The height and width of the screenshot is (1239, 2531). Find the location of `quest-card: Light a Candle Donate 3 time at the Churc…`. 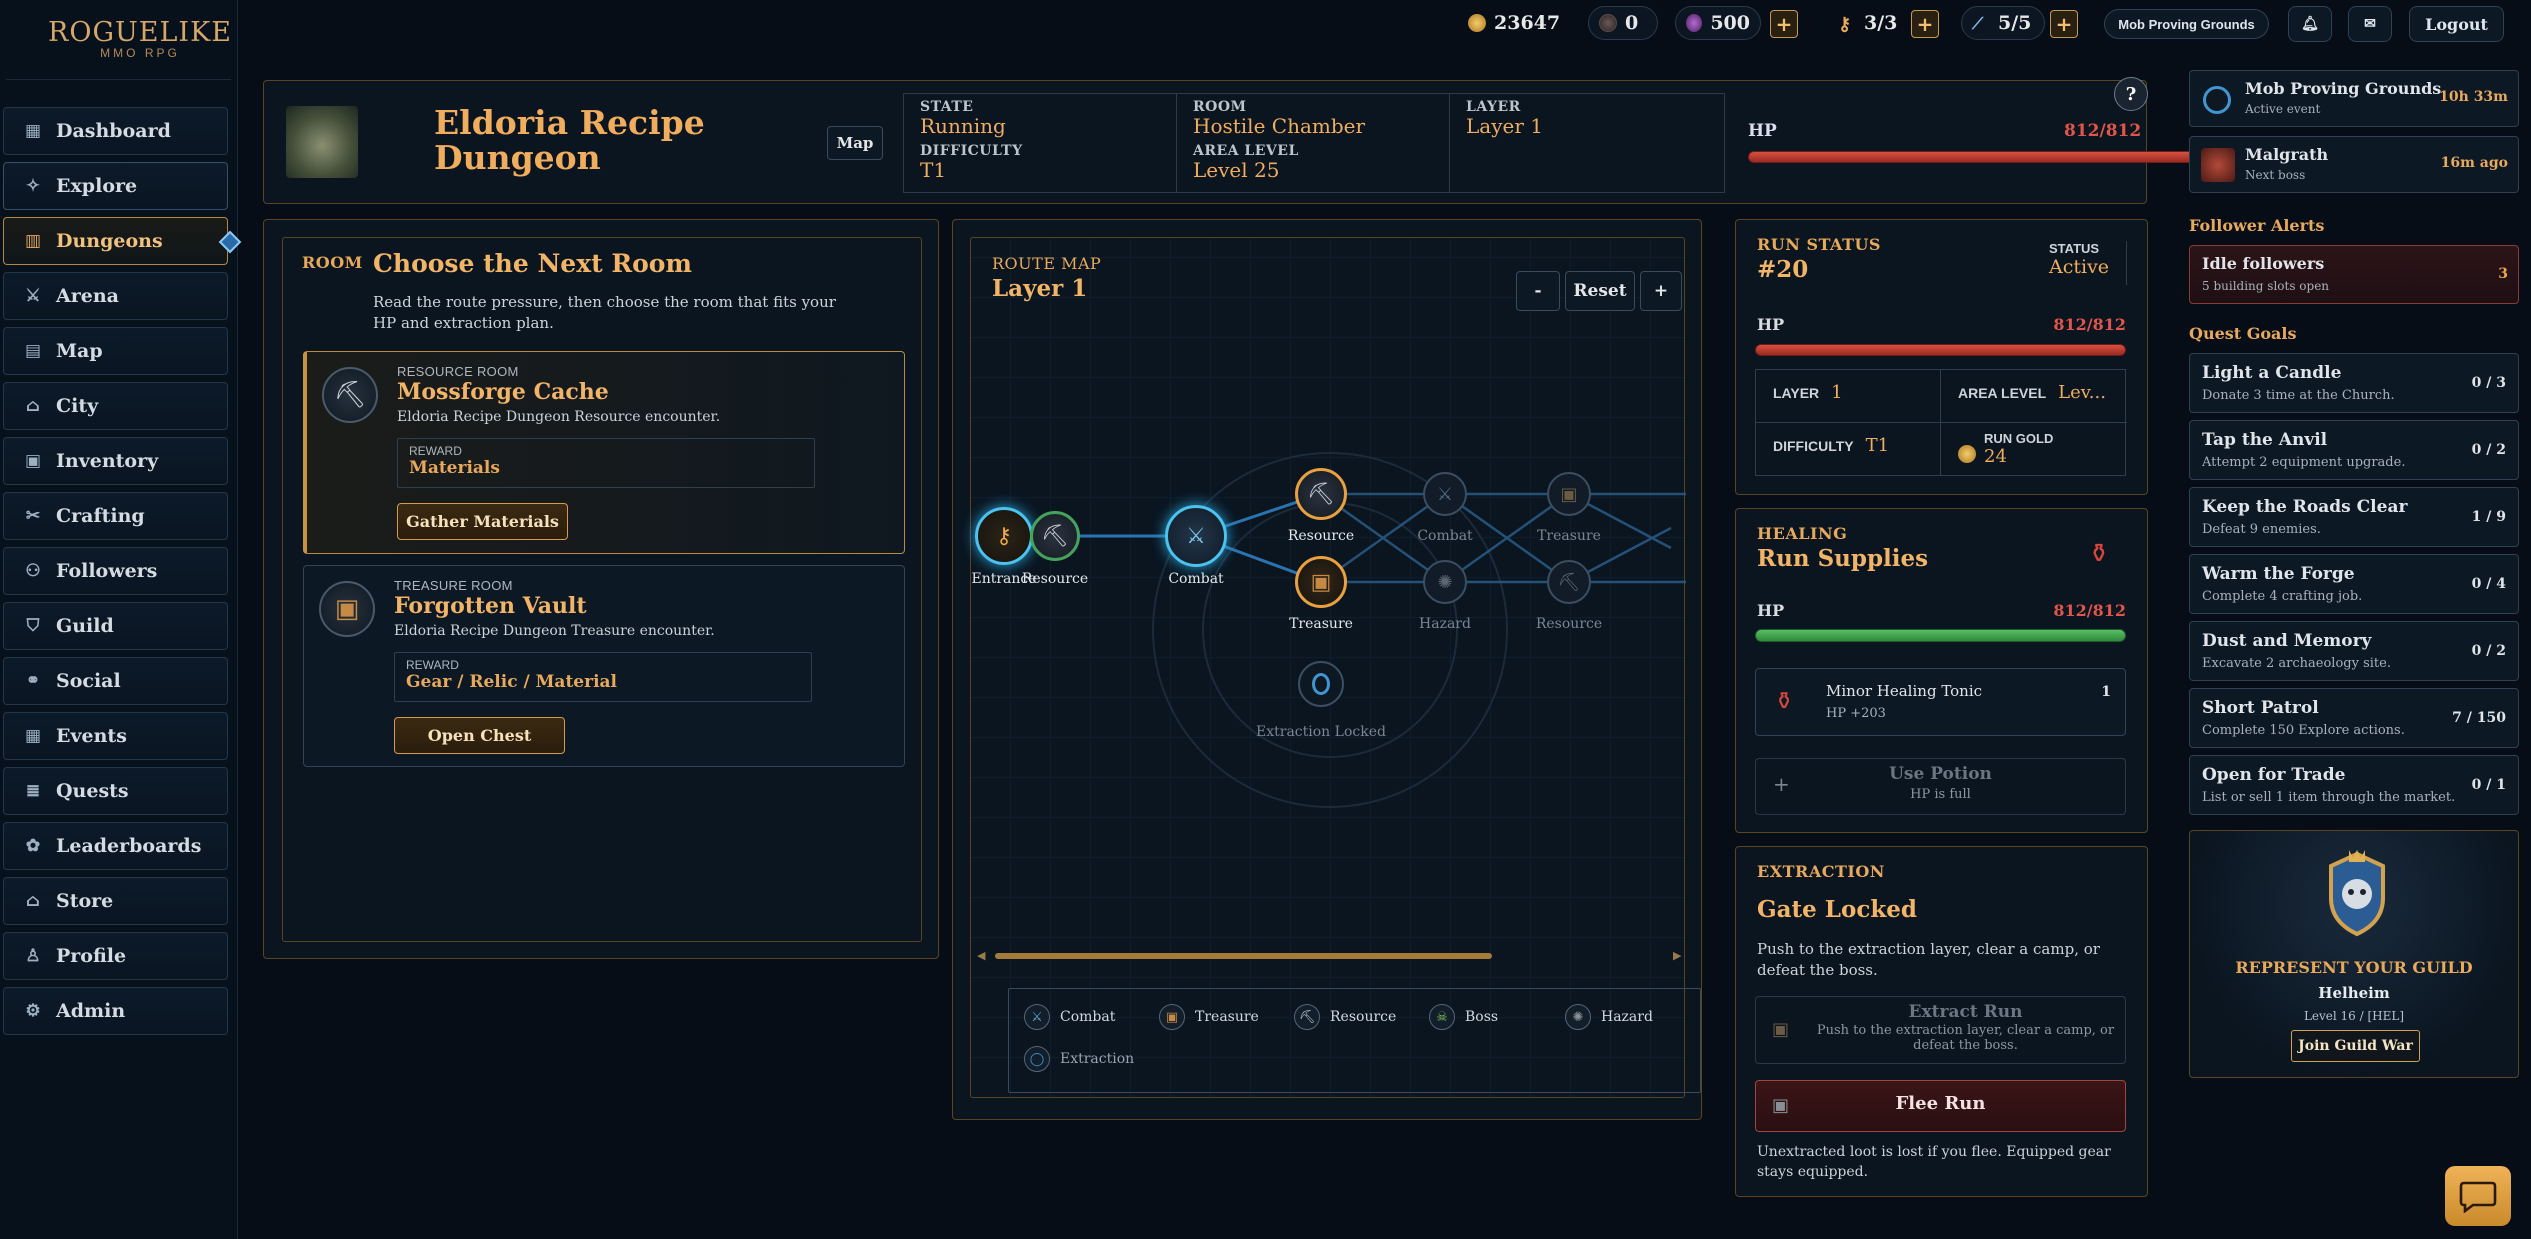

quest-card: Light a Candle Donate 3 time at the Churc… is located at coordinates (2354, 383).